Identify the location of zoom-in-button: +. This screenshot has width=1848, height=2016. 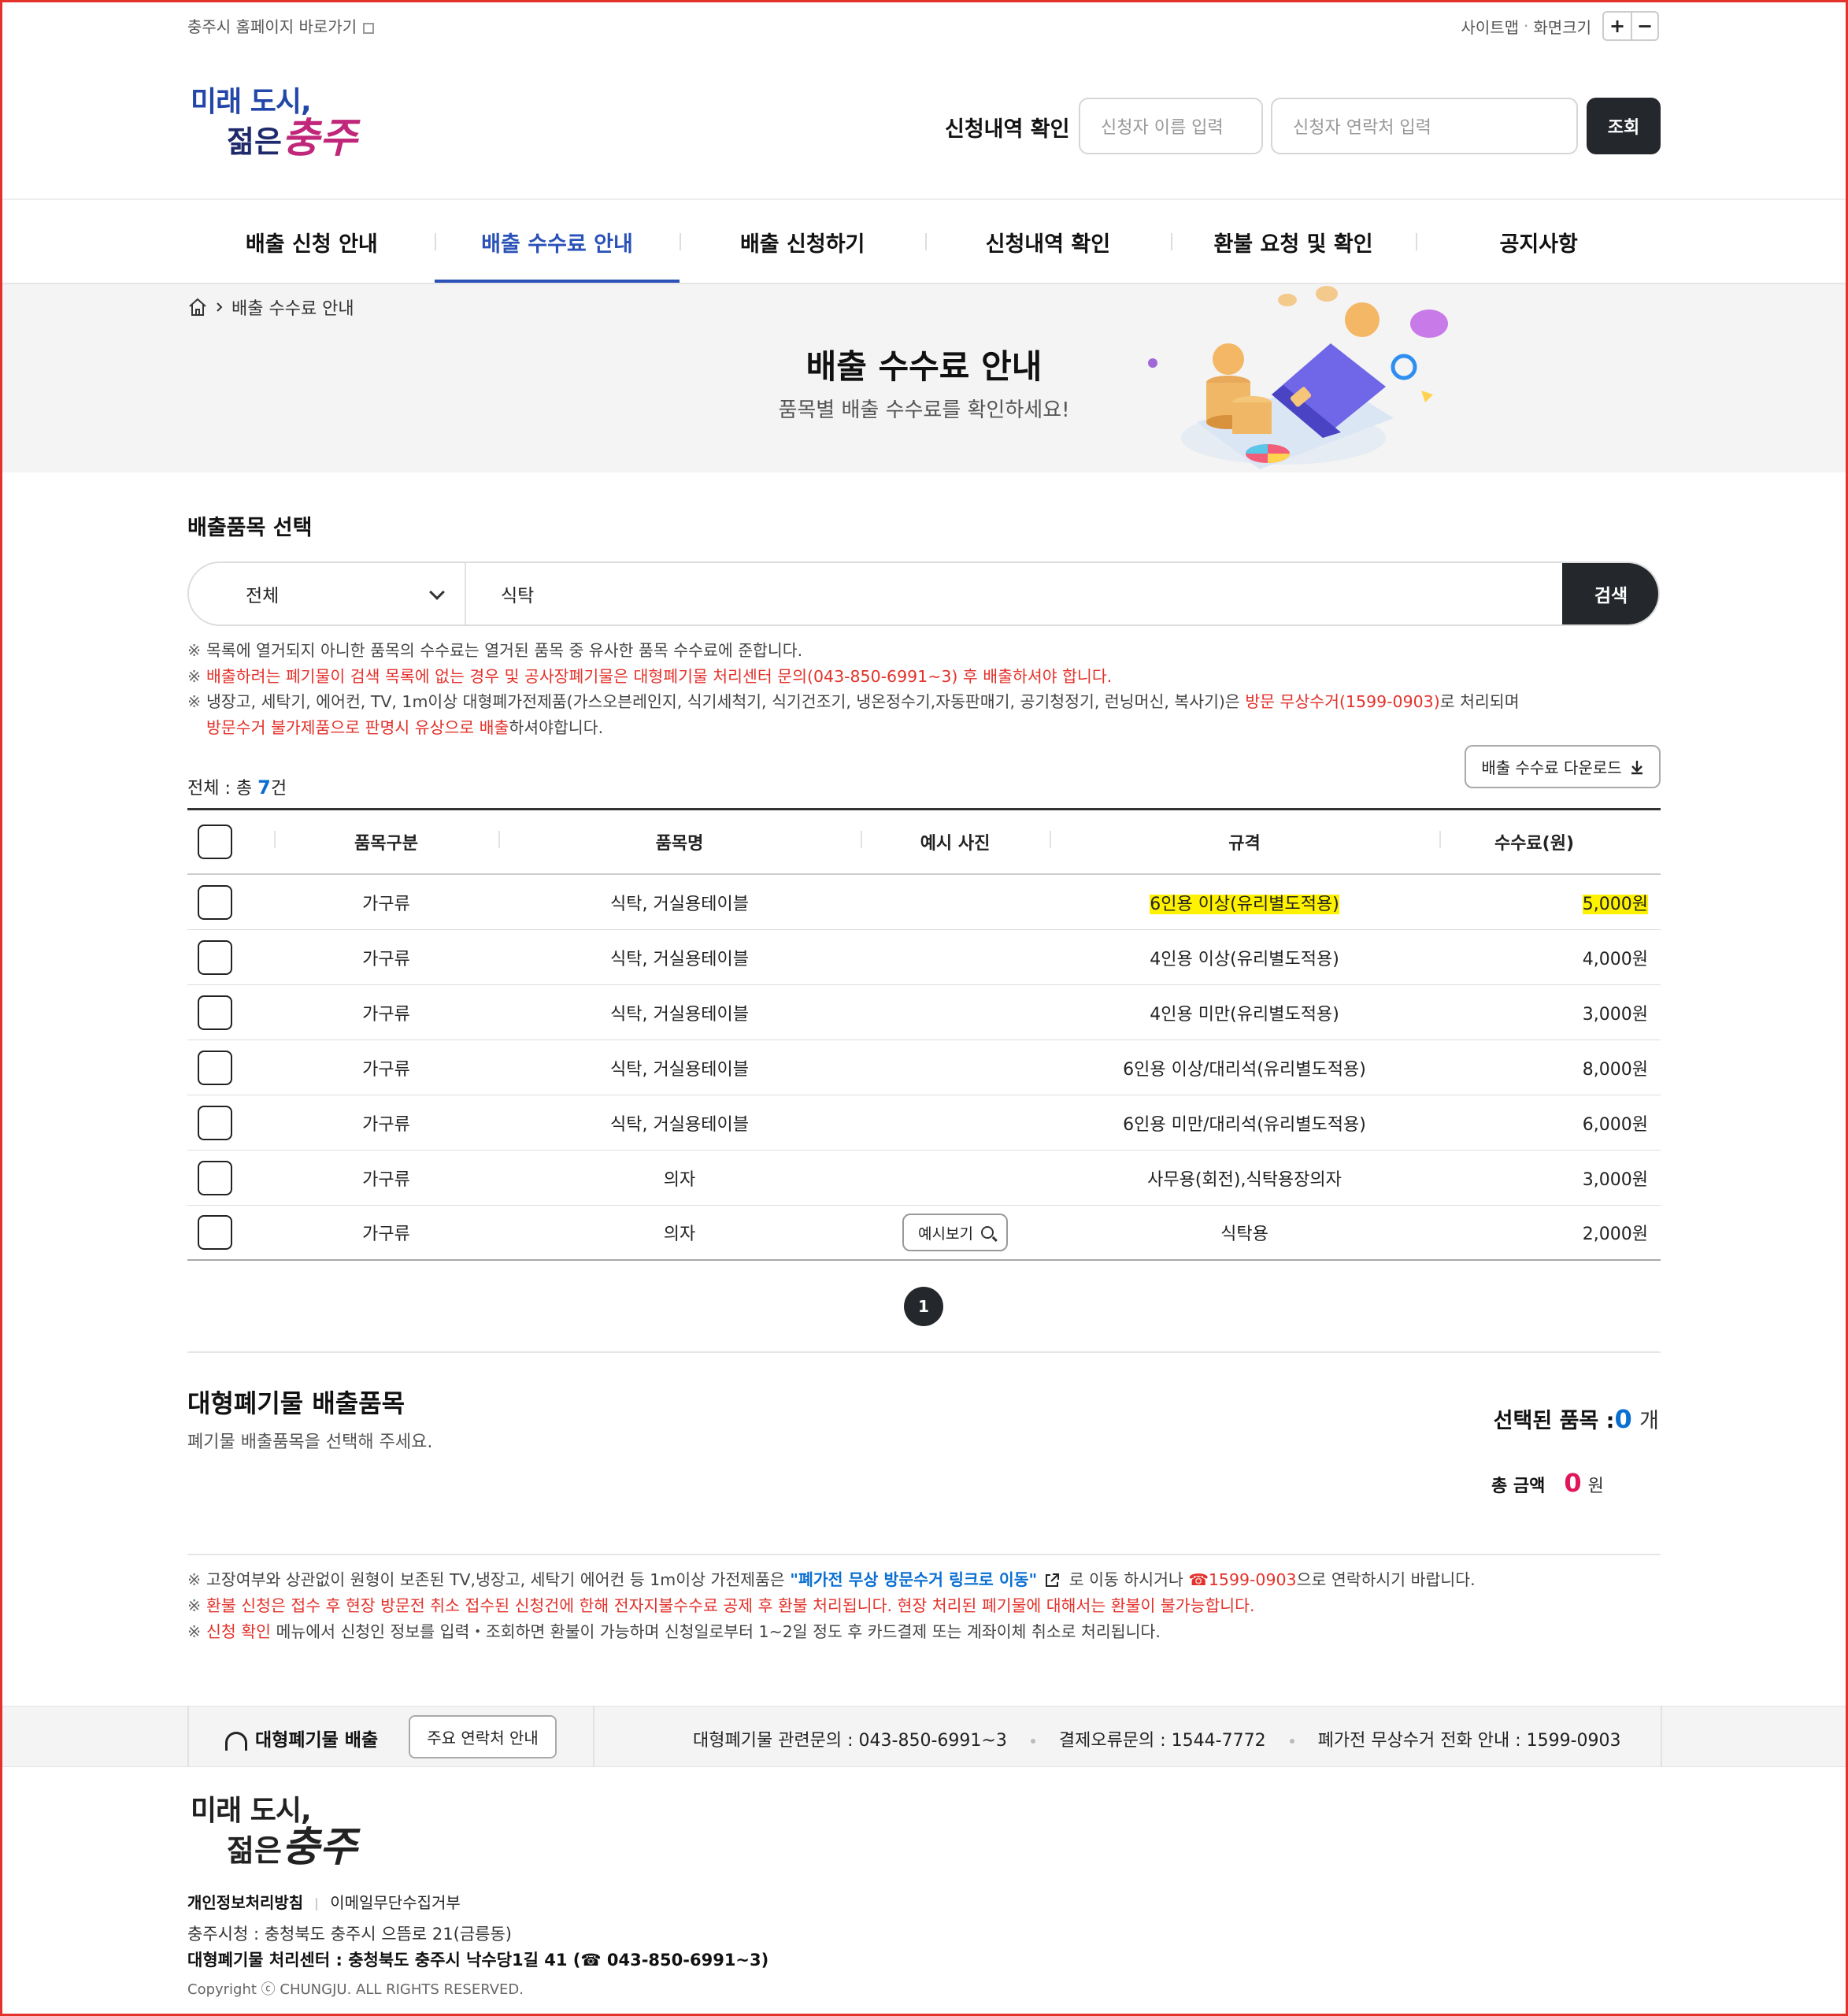
(1618, 26).